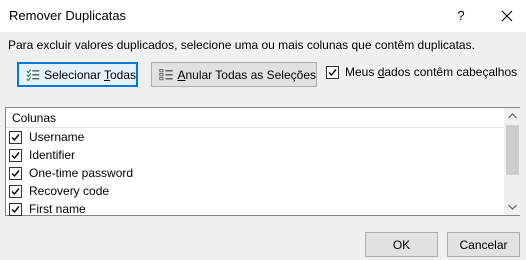 This screenshot has height=260, width=526. I want to click on list-item-label: Identifier, so click(52, 155).